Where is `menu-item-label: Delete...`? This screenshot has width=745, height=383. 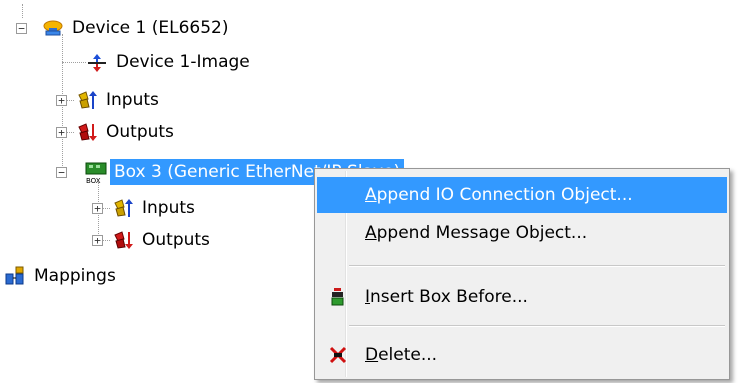 menu-item-label: Delete... is located at coordinates (401, 355).